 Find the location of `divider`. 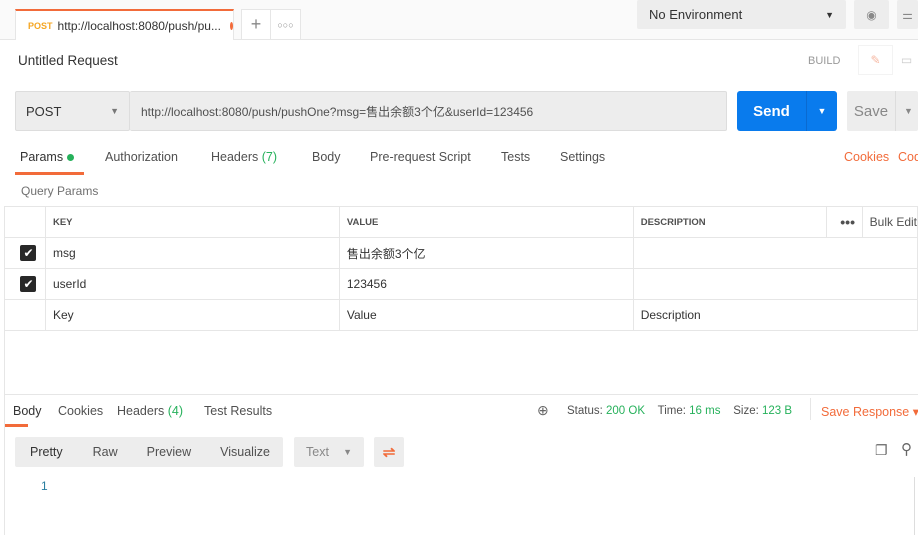

divider is located at coordinates (461, 394).